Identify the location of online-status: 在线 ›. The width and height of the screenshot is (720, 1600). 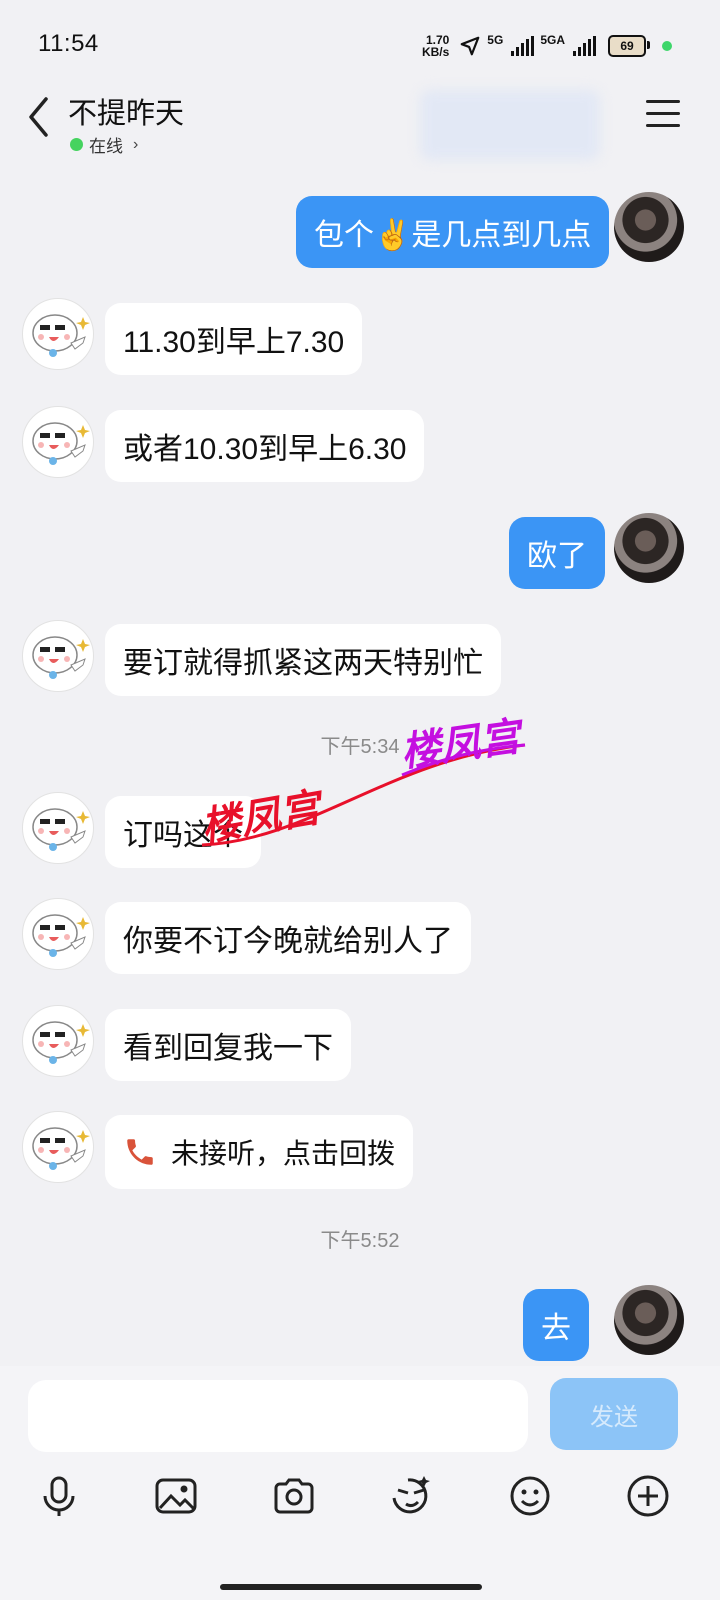
(104, 144).